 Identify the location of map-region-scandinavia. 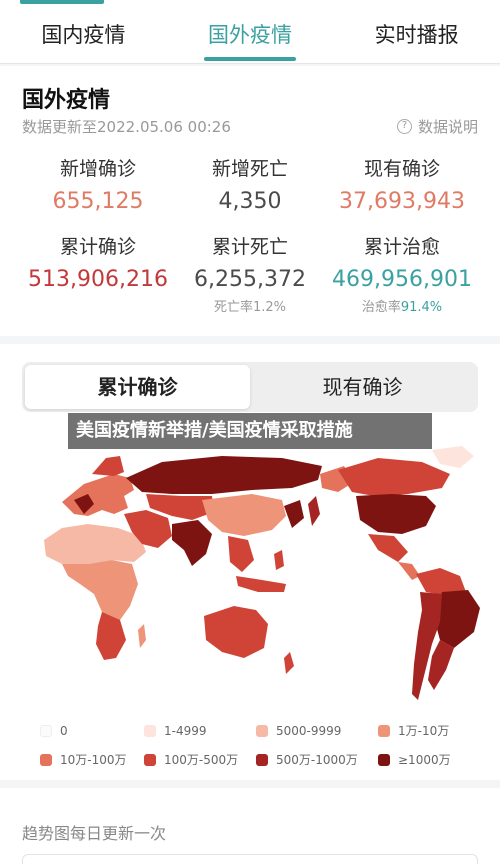
(108, 466).